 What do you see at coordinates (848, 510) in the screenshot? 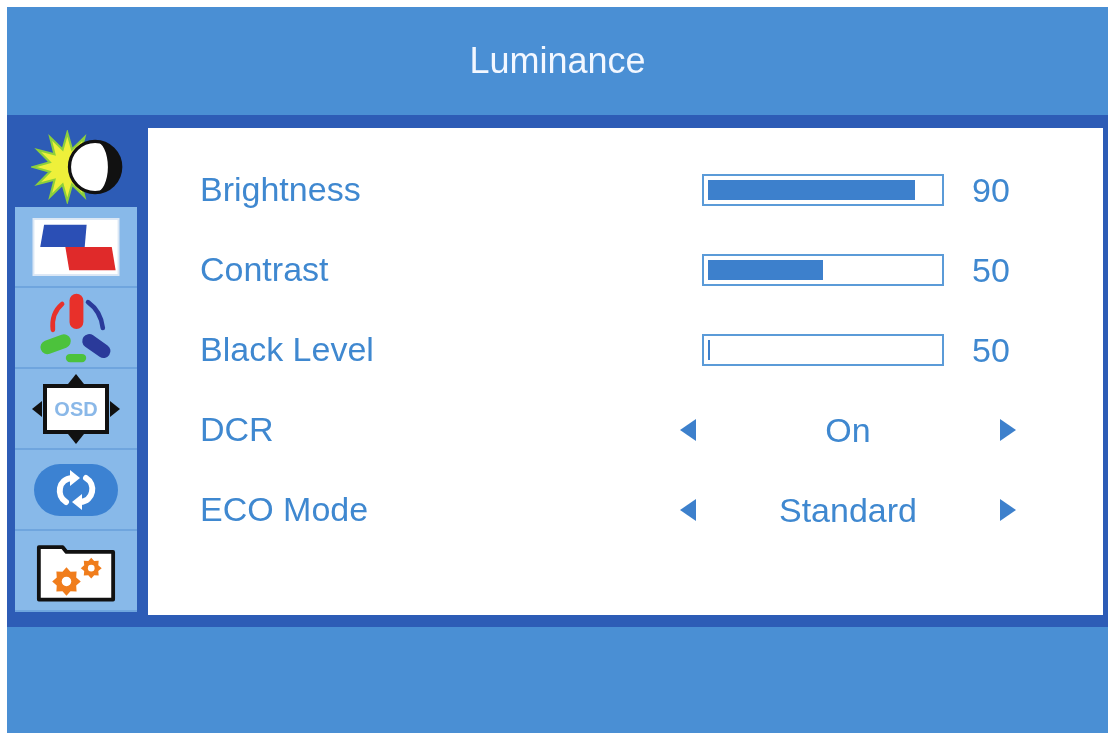
I see `setting-value: Standard` at bounding box center [848, 510].